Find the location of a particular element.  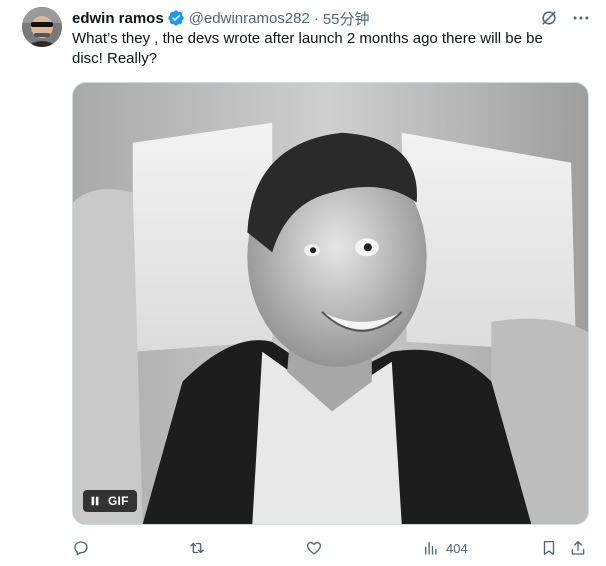

views-count: 404 is located at coordinates (457, 548).